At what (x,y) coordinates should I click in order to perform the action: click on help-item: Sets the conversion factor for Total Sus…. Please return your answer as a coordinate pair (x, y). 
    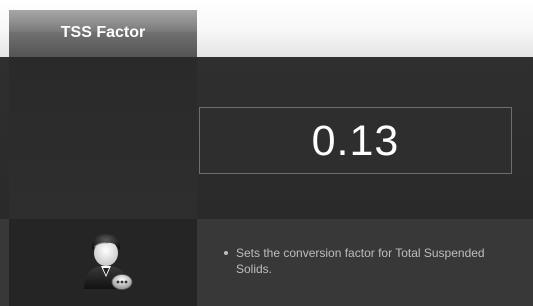
    Looking at the image, I should click on (372, 261).